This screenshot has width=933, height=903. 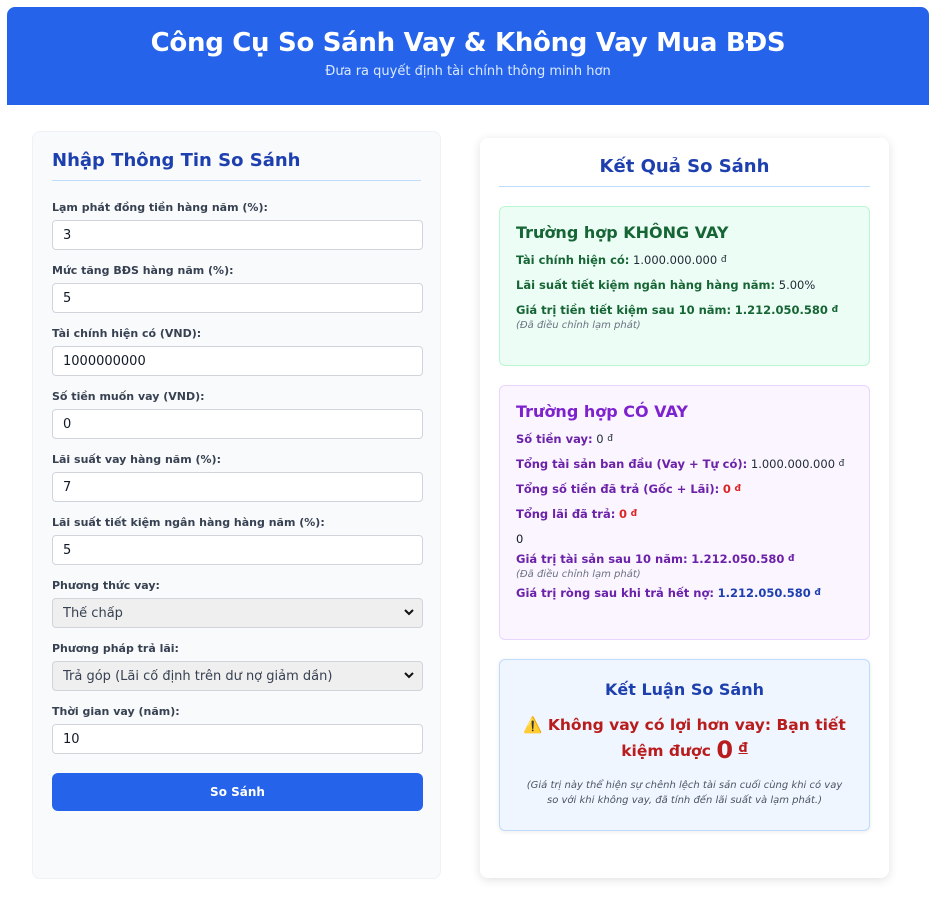 What do you see at coordinates (237, 550) in the screenshot?
I see `savings-rate-input` at bounding box center [237, 550].